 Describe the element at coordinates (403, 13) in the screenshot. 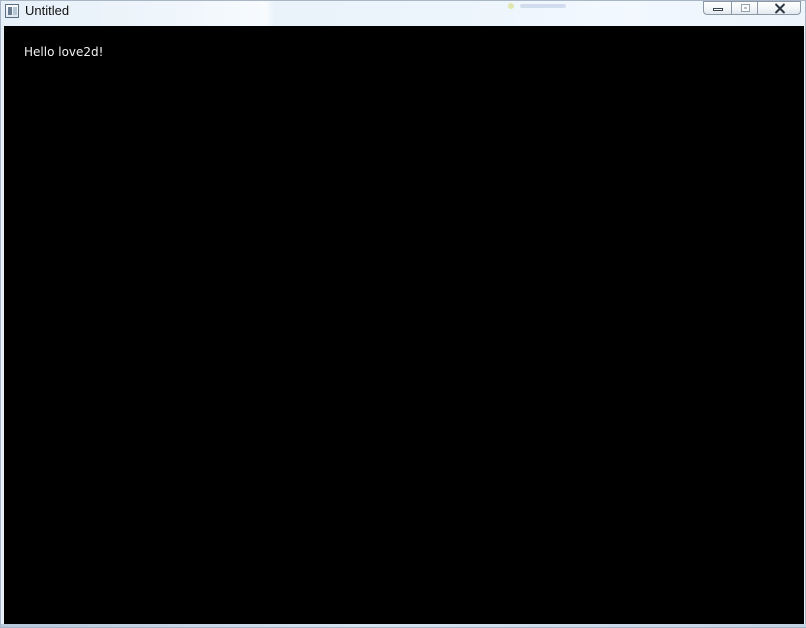

I see `title-bar: Untitled` at that location.